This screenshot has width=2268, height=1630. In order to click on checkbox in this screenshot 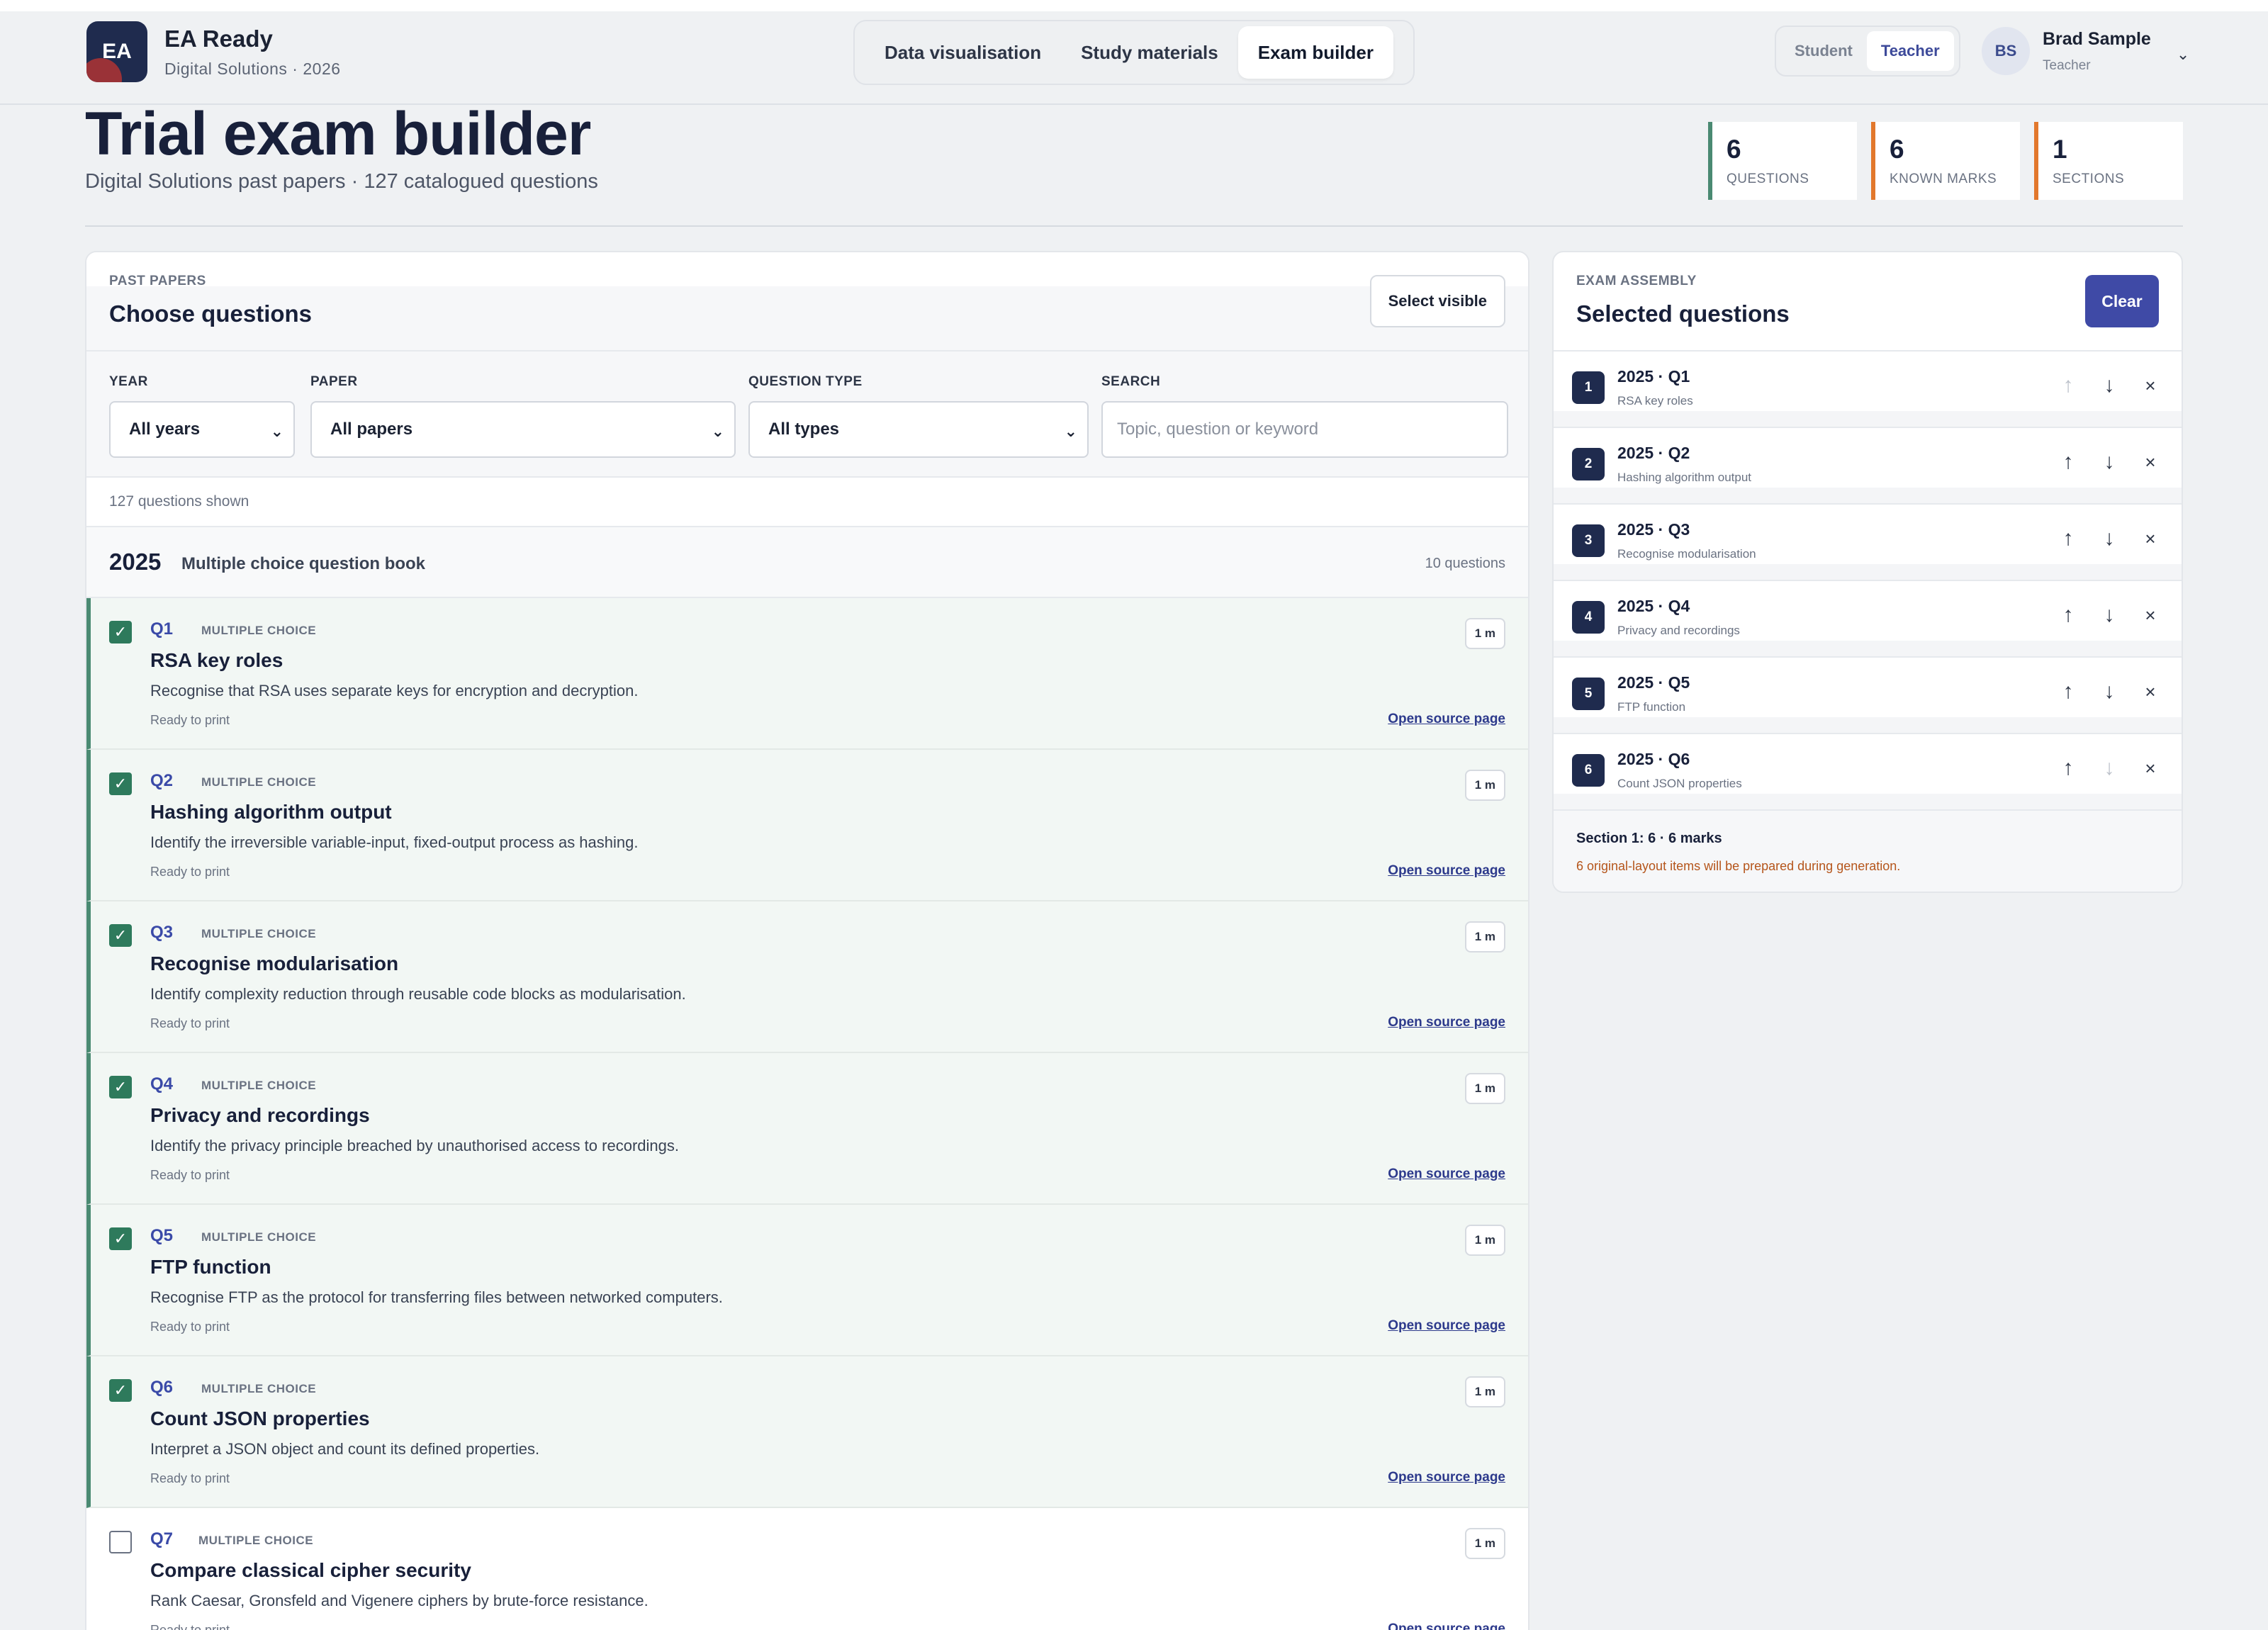, I will do `click(120, 1542)`.